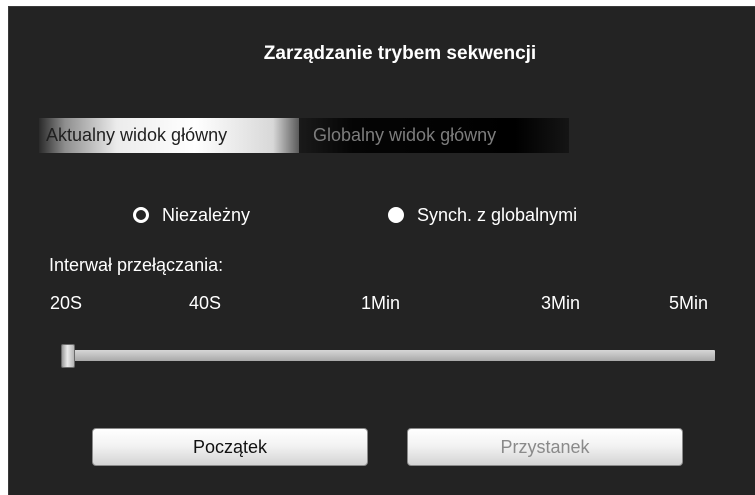 The height and width of the screenshot is (495, 755). I want to click on interval-tick-1min: 1Min, so click(381, 303).